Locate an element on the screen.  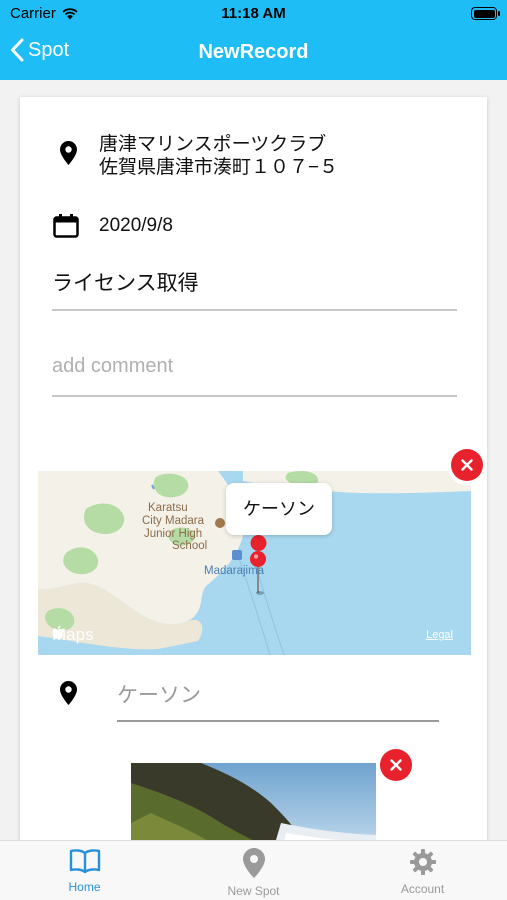
map-pin-callout: ケーソン is located at coordinates (279, 509).